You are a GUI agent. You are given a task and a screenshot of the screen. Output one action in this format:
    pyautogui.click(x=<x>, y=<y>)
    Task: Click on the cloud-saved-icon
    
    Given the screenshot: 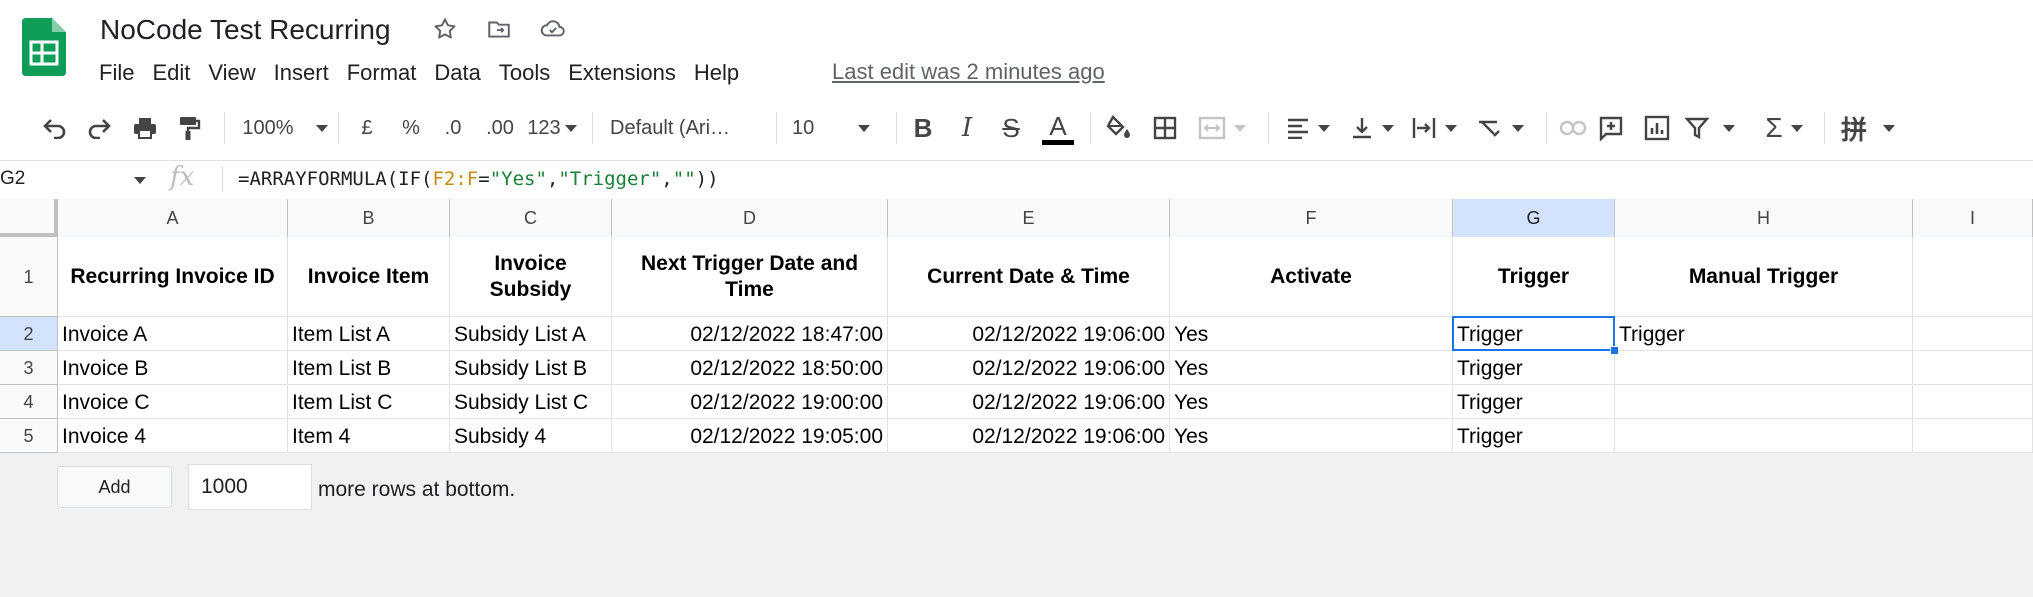 What is the action you would take?
    pyautogui.click(x=553, y=29)
    